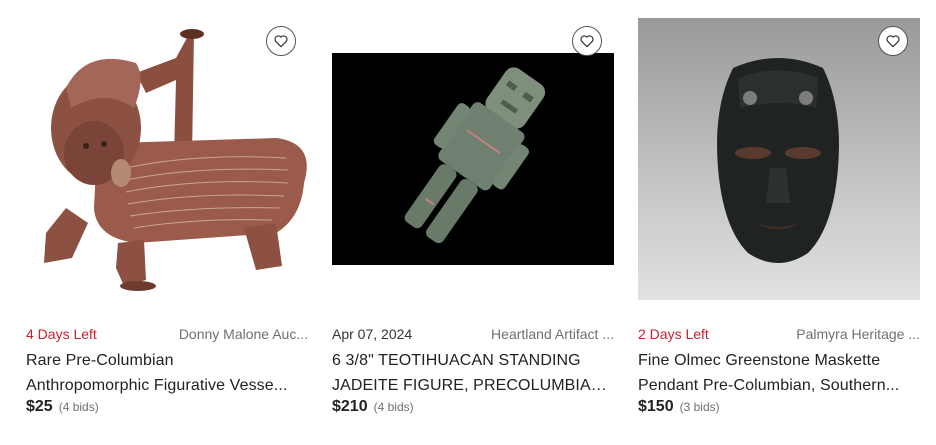 The image size is (936, 445). I want to click on price-row: $210 (4 bids), so click(373, 407).